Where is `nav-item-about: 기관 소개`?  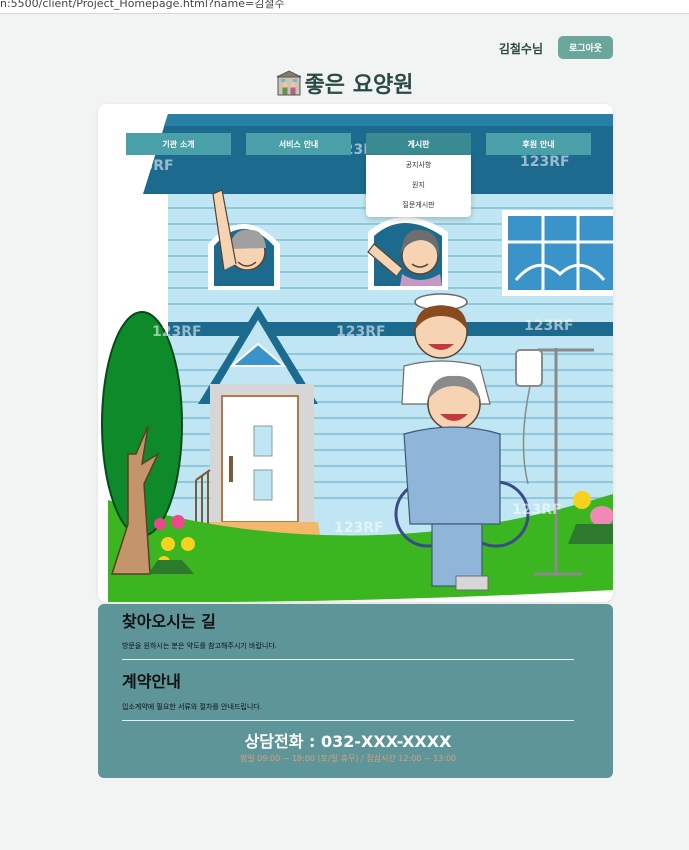
nav-item-about: 기관 소개 is located at coordinates (178, 144).